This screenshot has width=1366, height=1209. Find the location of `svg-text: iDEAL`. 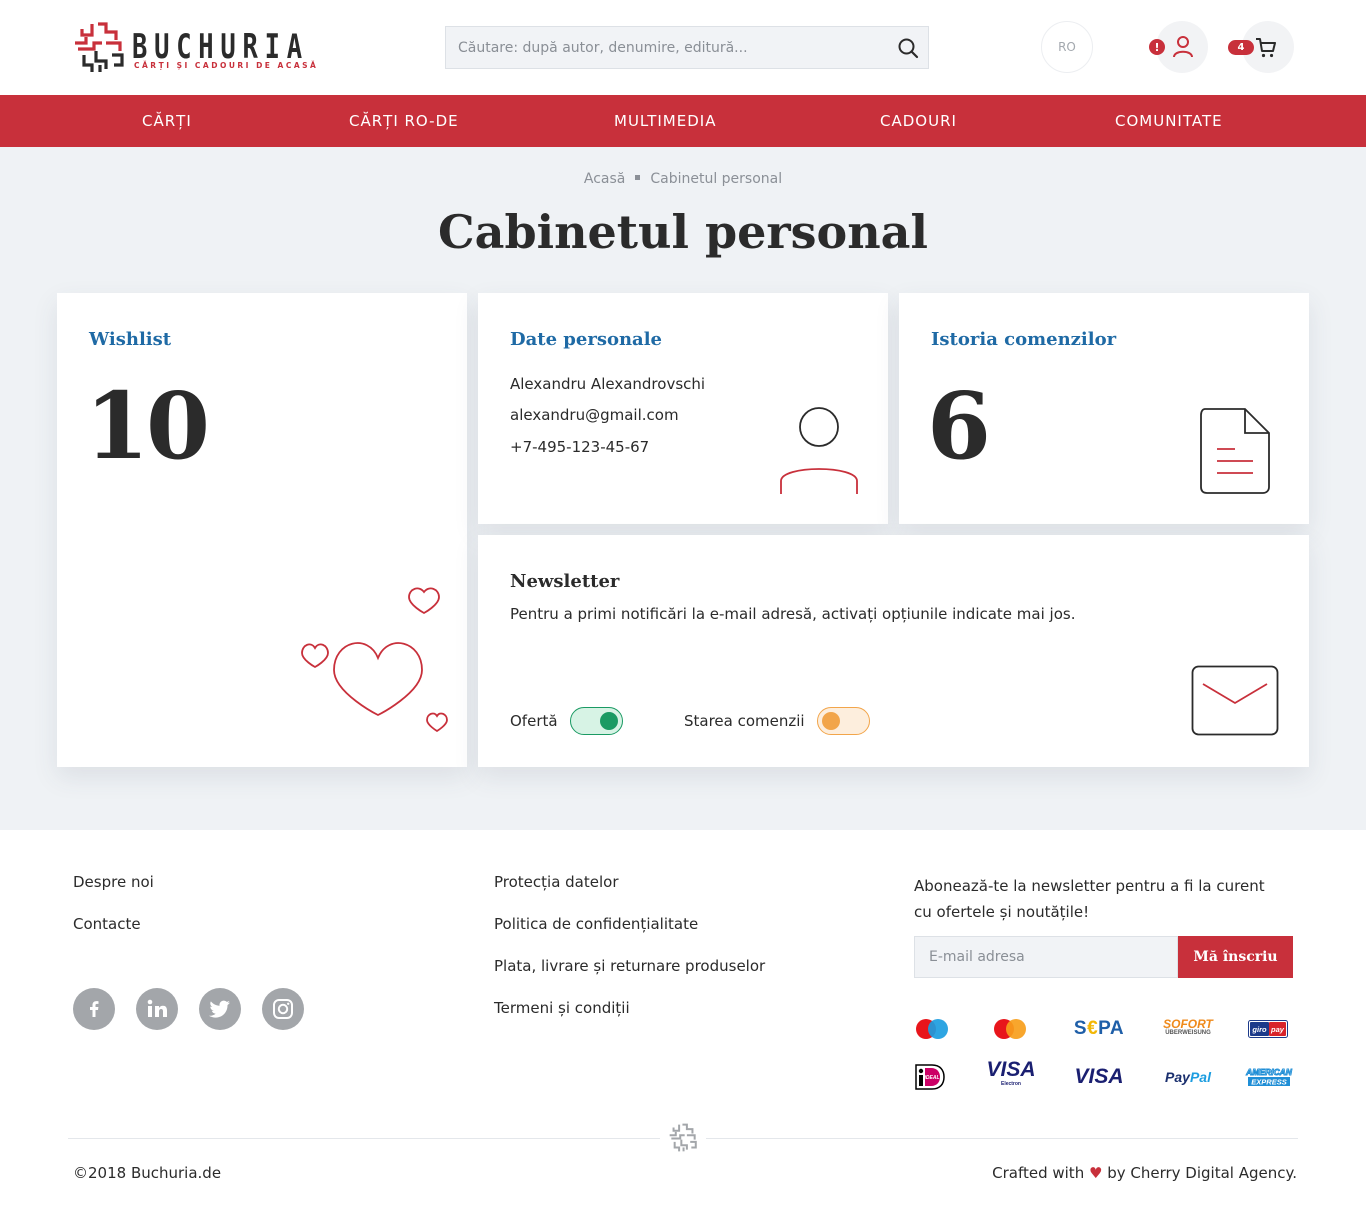

svg-text: iDEAL is located at coordinates (932, 1078).